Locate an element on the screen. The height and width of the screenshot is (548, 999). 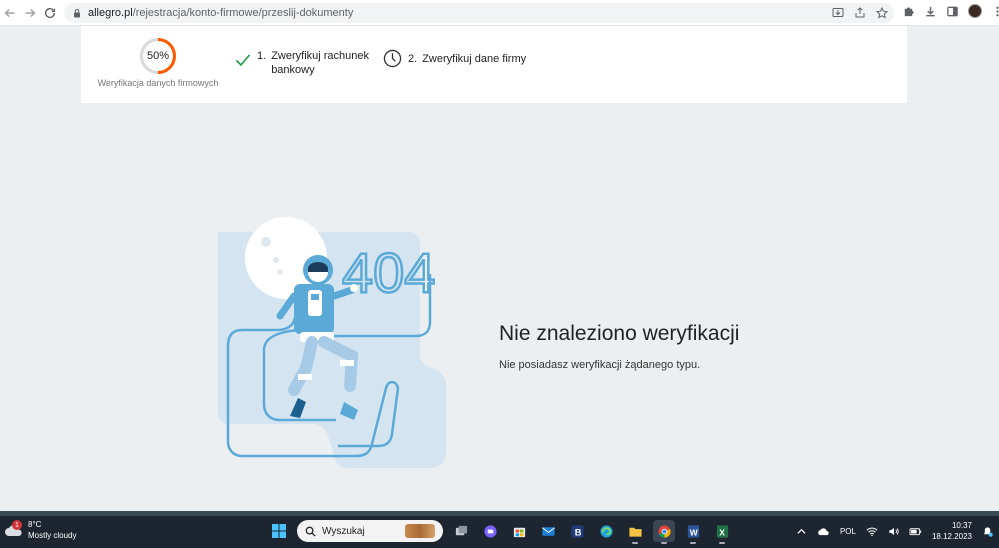
clock-date: 18.12.2023 is located at coordinates (951, 536).